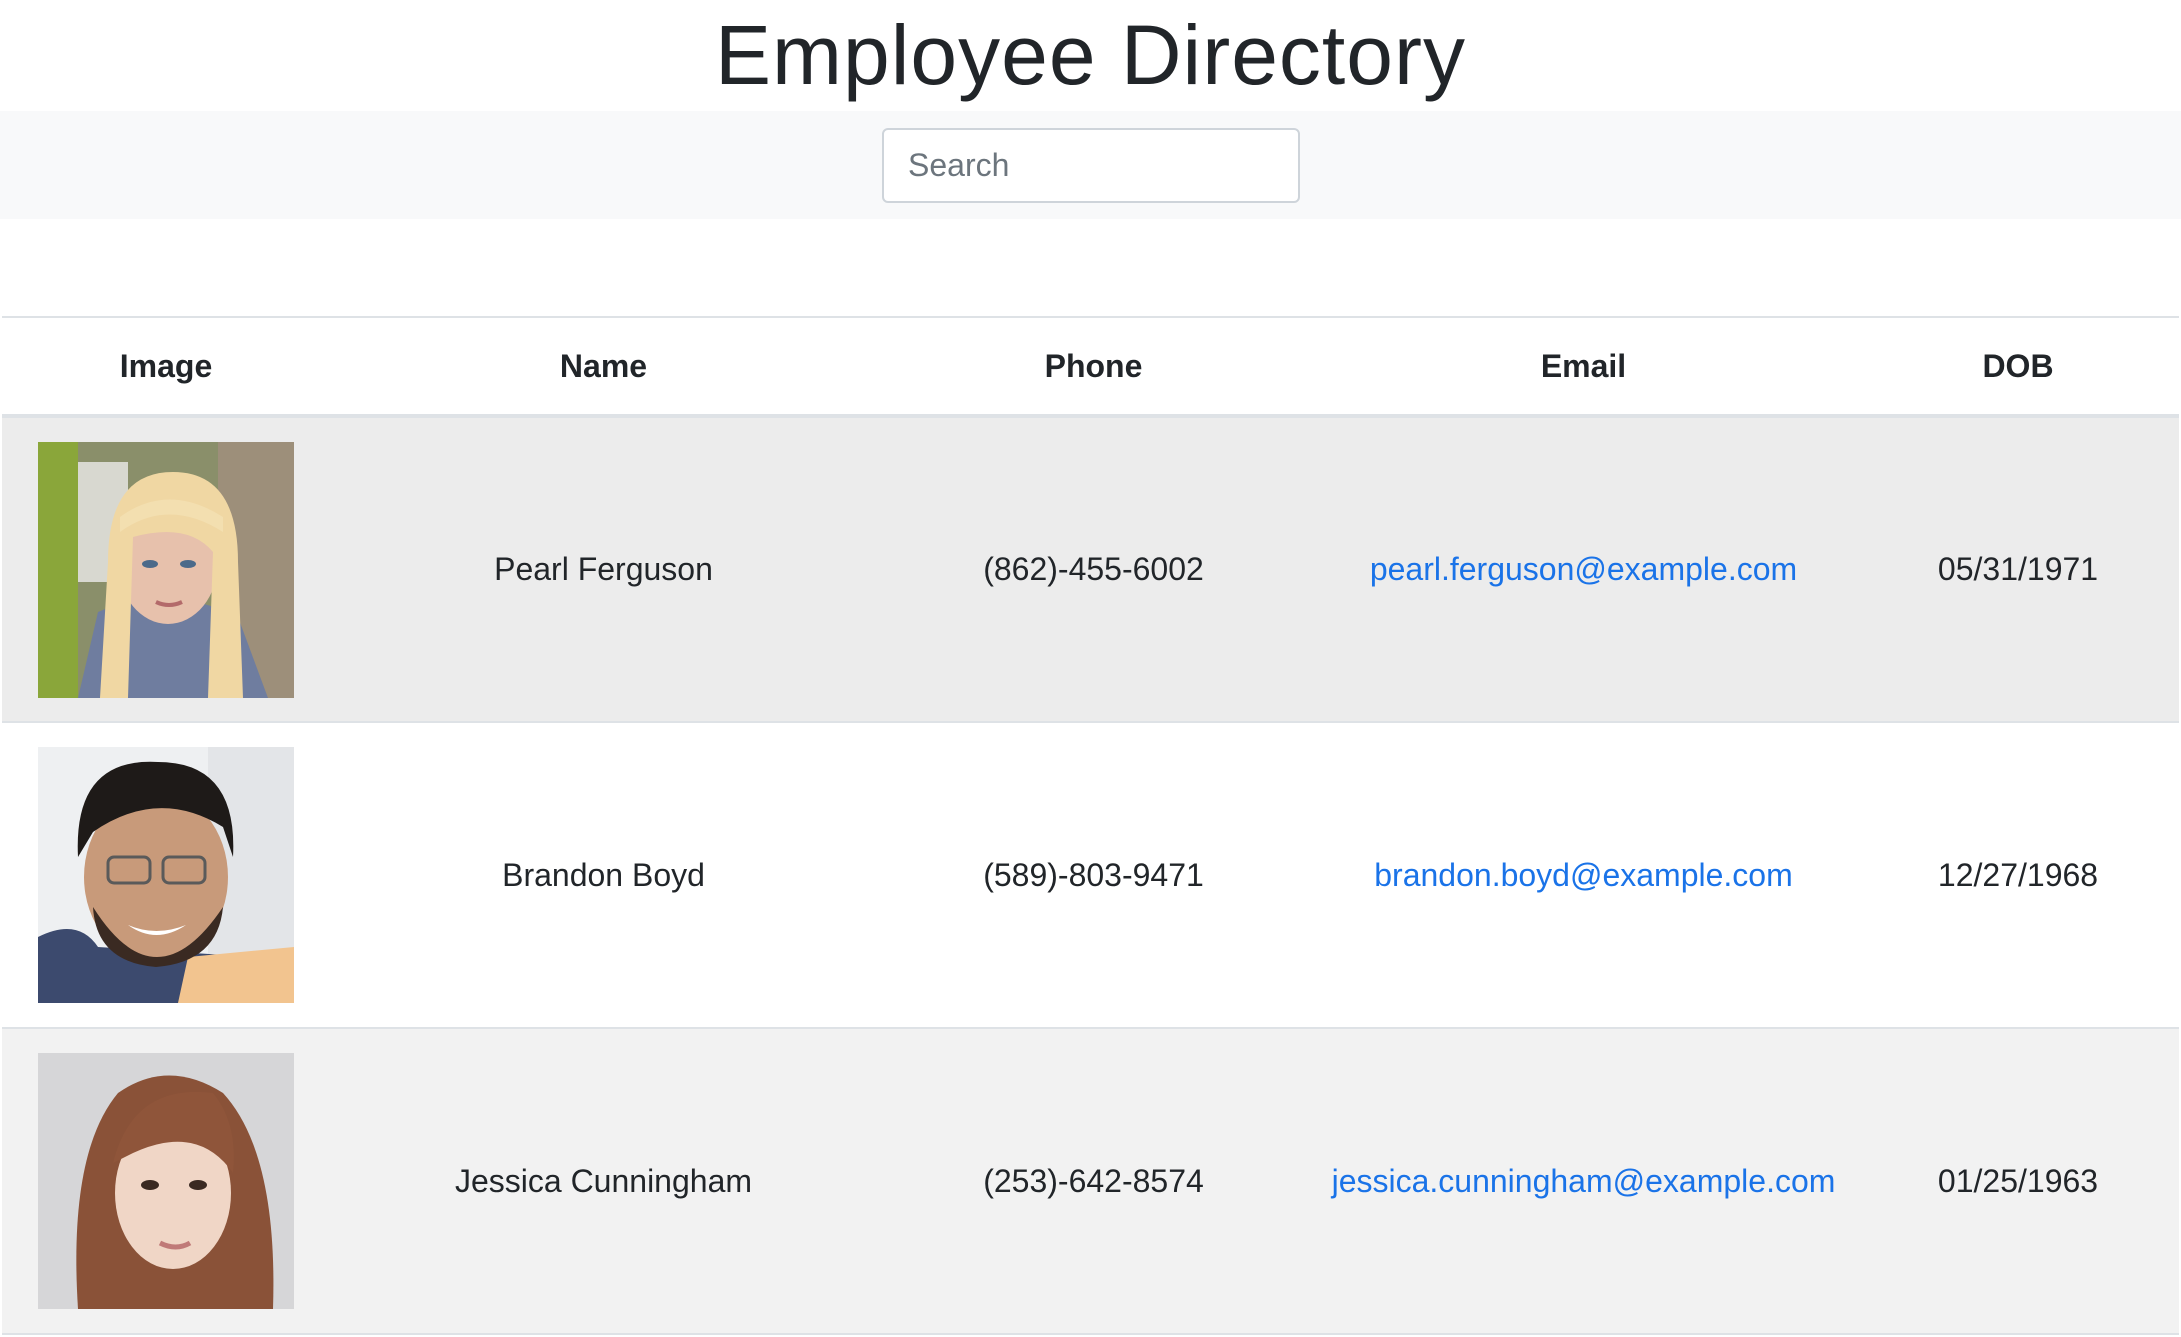 This screenshot has height=1337, width=2181. What do you see at coordinates (2018, 569) in the screenshot?
I see `employee-dob: 05/31/1971` at bounding box center [2018, 569].